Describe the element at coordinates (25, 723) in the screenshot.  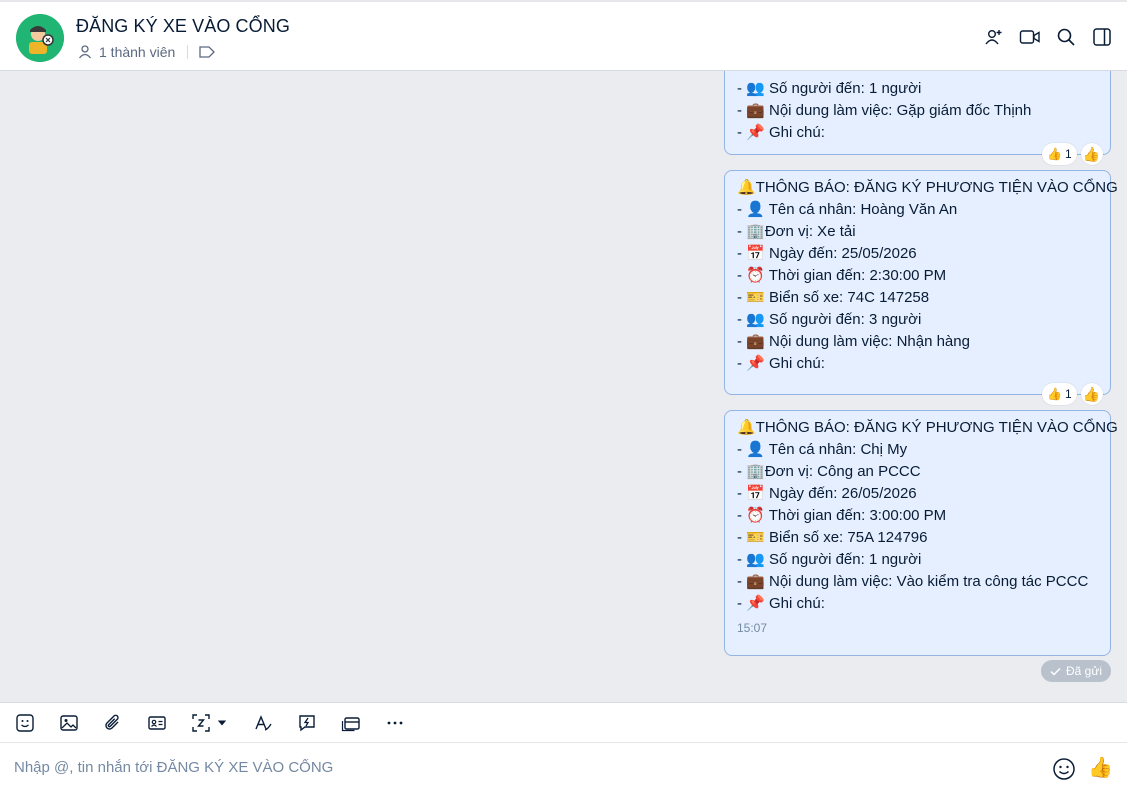
I see `sticker-icon` at that location.